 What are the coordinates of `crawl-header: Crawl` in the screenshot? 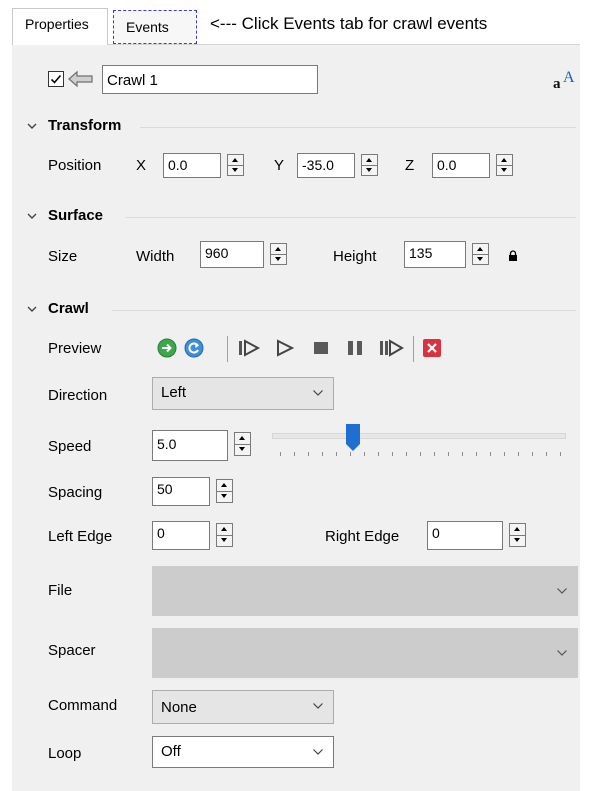 It's located at (68, 308).